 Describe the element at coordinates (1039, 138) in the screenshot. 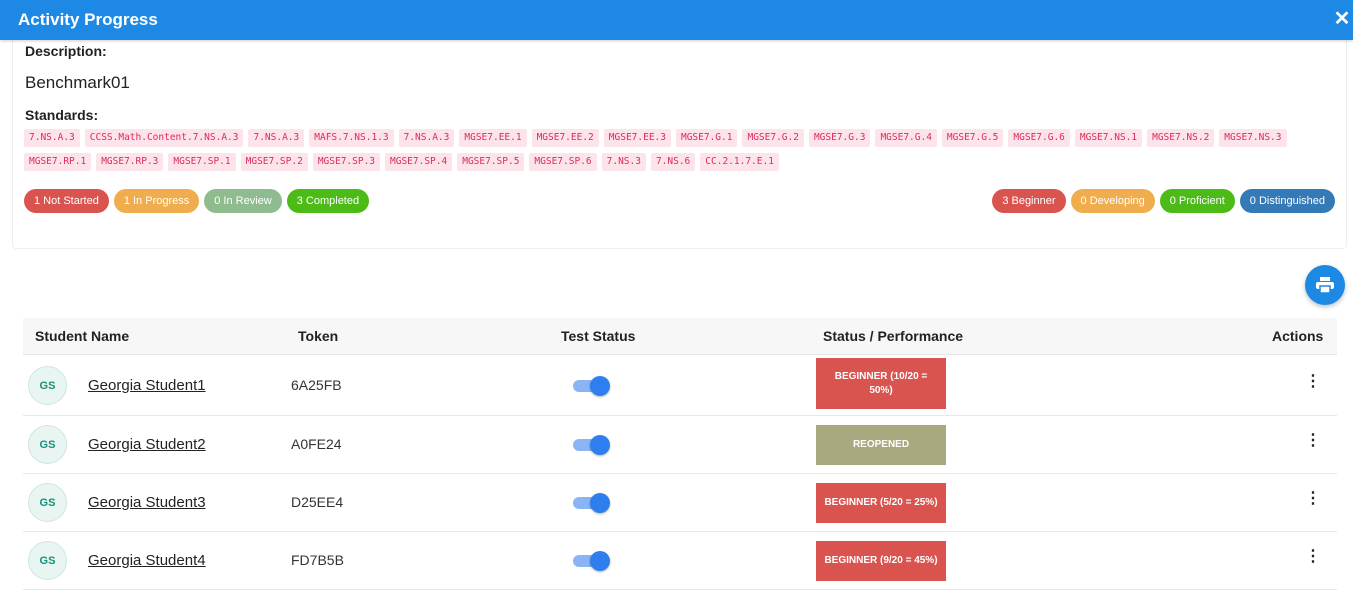

I see `standard-tag: MGSE7.G.6` at that location.